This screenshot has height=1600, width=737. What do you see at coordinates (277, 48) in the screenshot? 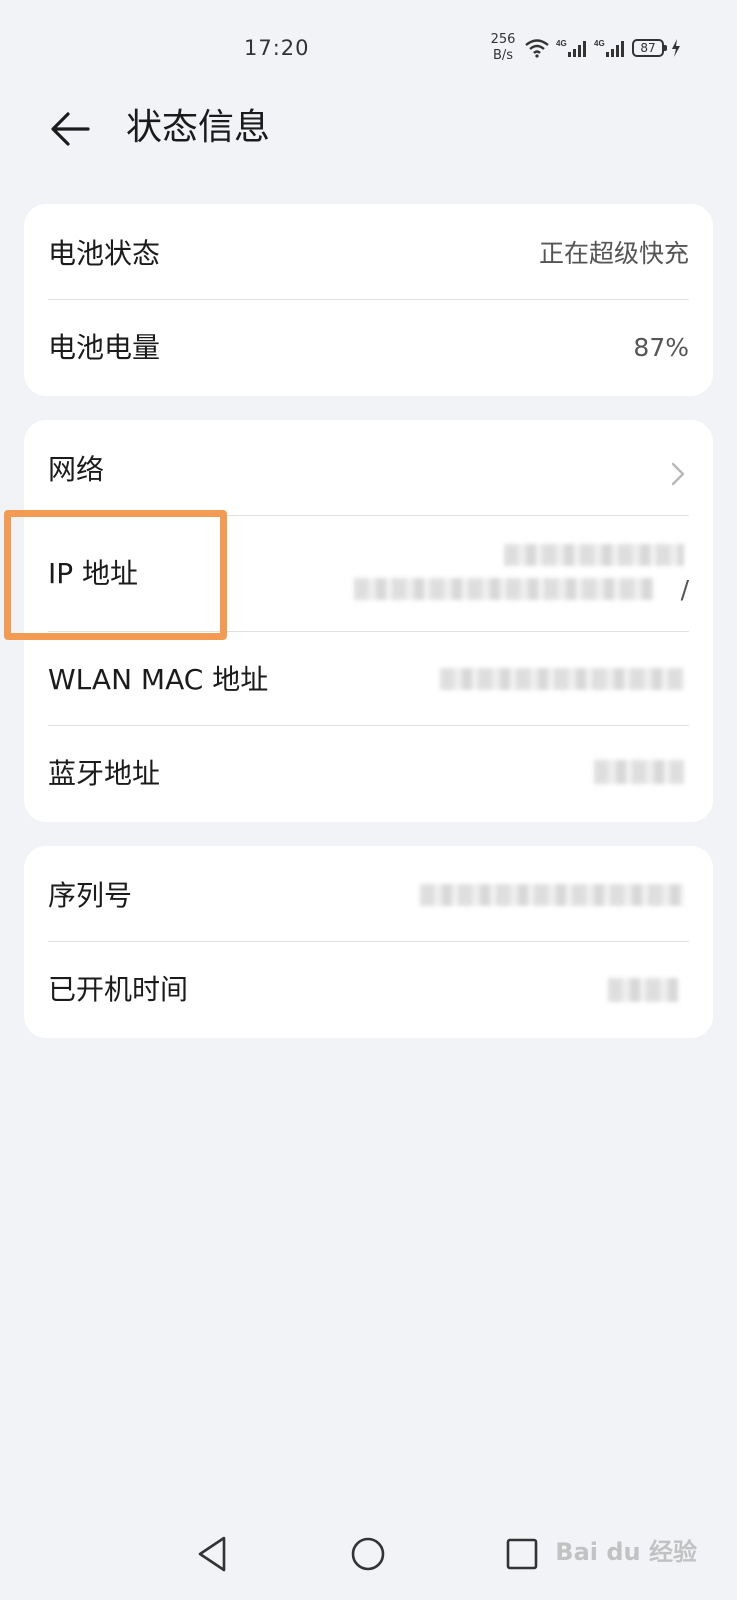
I see `status-time: 17:20` at bounding box center [277, 48].